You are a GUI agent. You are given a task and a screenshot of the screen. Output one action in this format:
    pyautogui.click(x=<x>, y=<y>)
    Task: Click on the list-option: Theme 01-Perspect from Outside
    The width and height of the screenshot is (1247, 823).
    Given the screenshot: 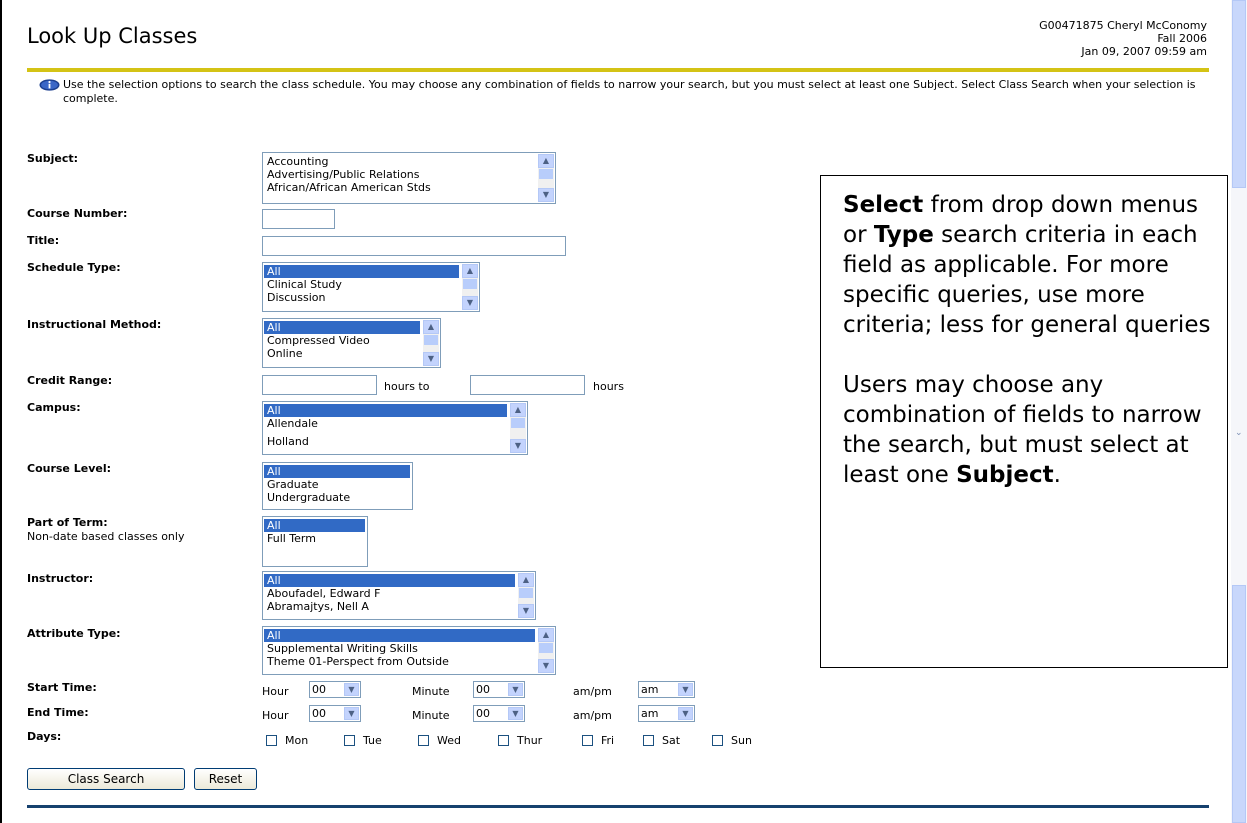 What is the action you would take?
    pyautogui.click(x=399, y=661)
    